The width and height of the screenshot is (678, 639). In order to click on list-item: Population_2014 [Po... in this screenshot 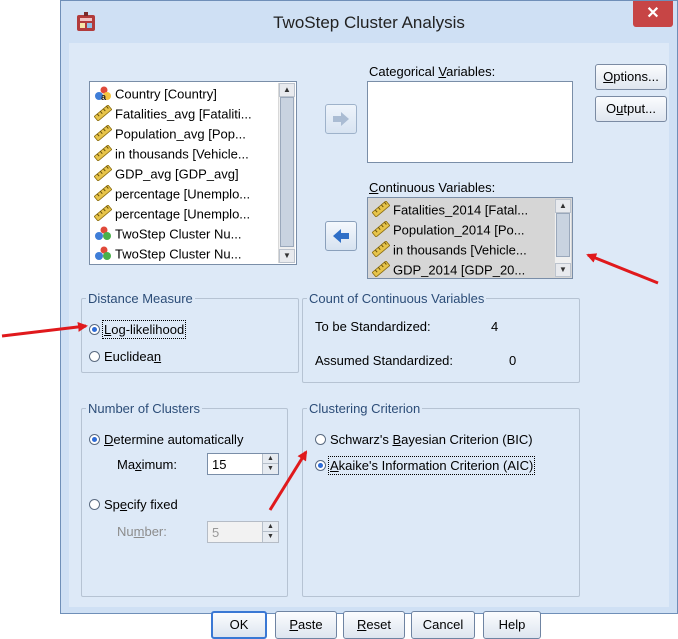, I will do `click(461, 230)`.